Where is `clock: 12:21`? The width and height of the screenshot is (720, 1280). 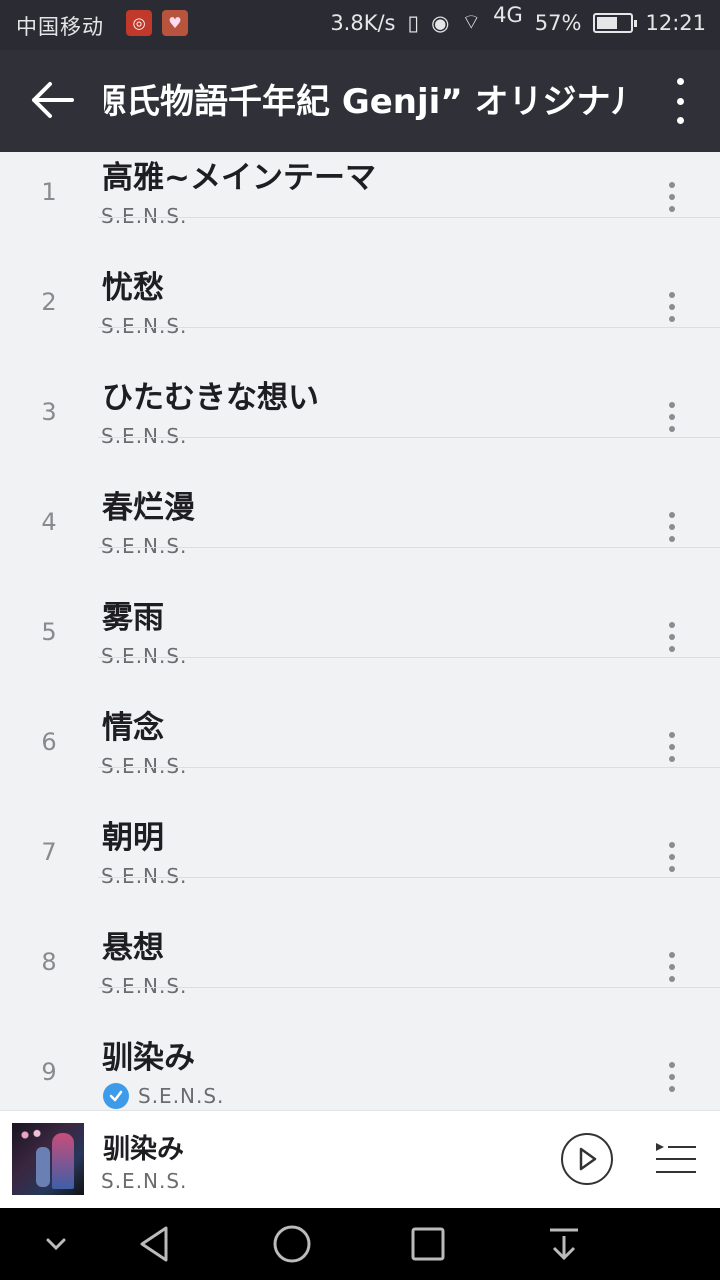
clock: 12:21 is located at coordinates (675, 23).